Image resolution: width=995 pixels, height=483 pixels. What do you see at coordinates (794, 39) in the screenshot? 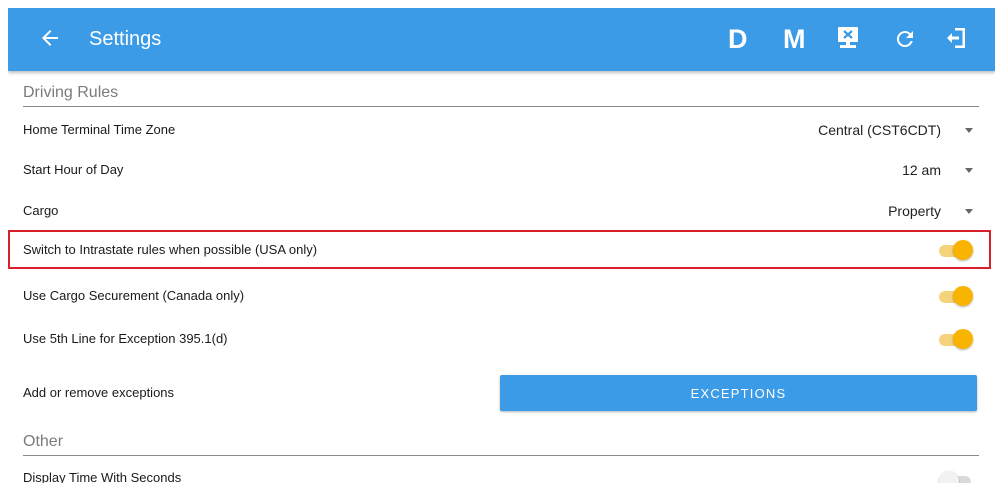
I see `duty-status-m-button: M` at bounding box center [794, 39].